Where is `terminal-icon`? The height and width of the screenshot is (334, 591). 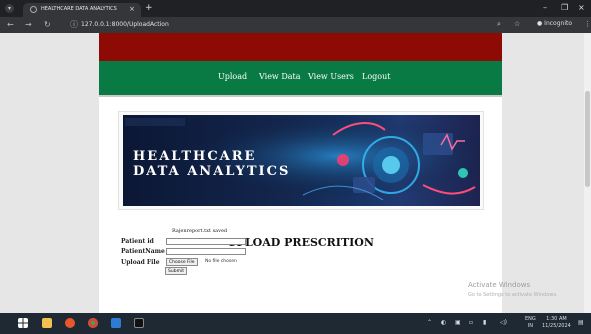
terminal-icon is located at coordinates (139, 323).